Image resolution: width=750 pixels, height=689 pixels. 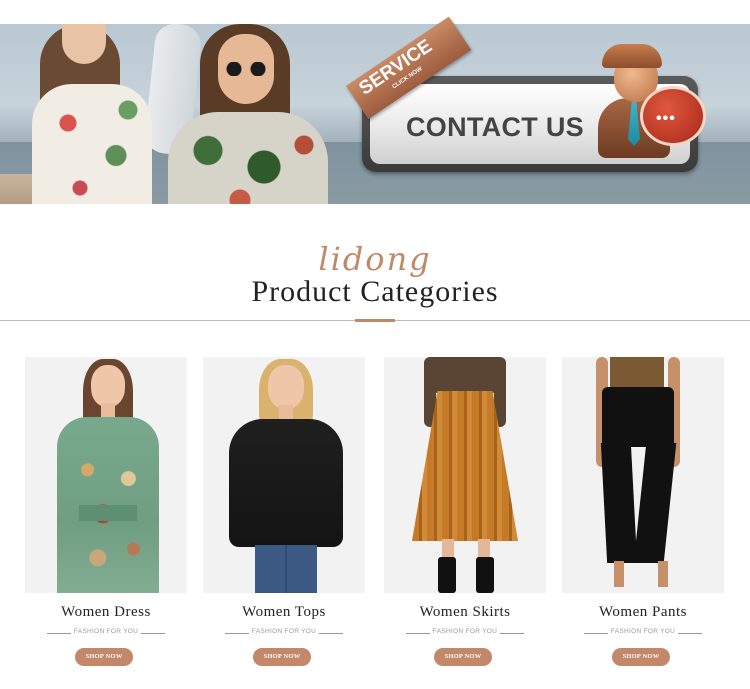 I want to click on category-image-women-pants, so click(x=643, y=475).